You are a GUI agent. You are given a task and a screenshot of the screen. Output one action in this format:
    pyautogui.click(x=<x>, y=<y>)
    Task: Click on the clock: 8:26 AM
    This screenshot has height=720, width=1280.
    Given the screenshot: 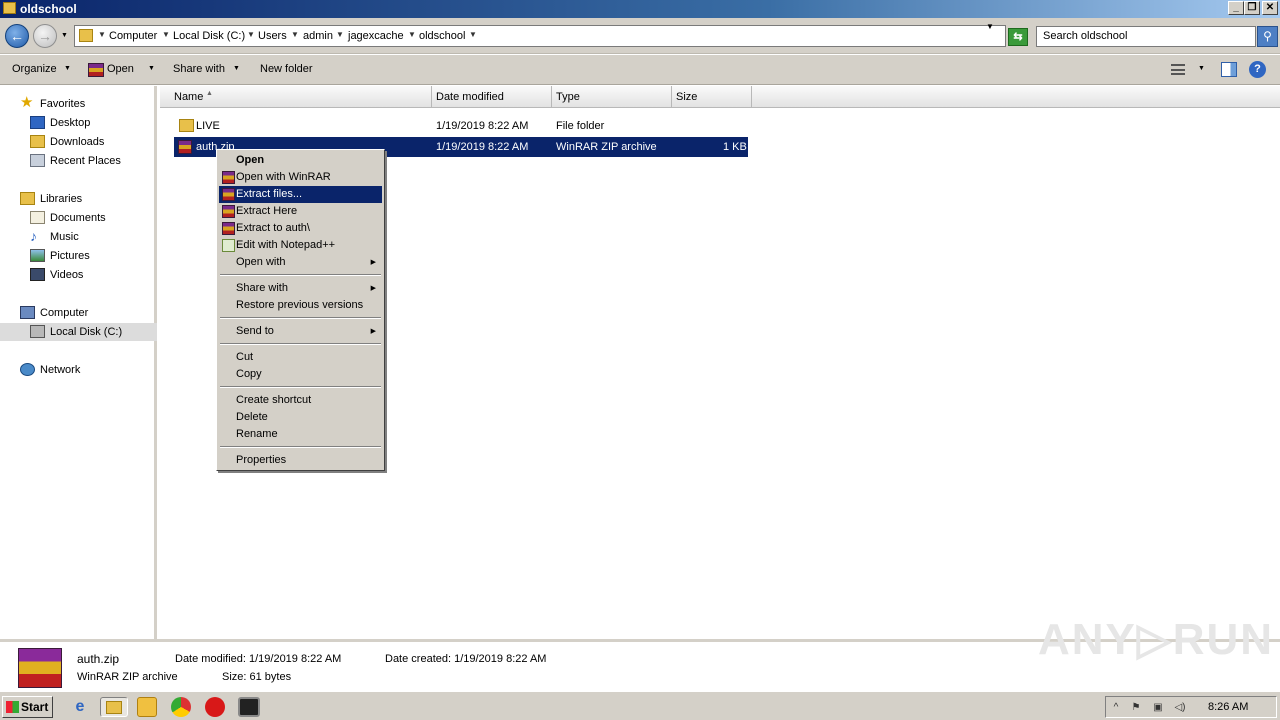 What is the action you would take?
    pyautogui.click(x=1228, y=707)
    